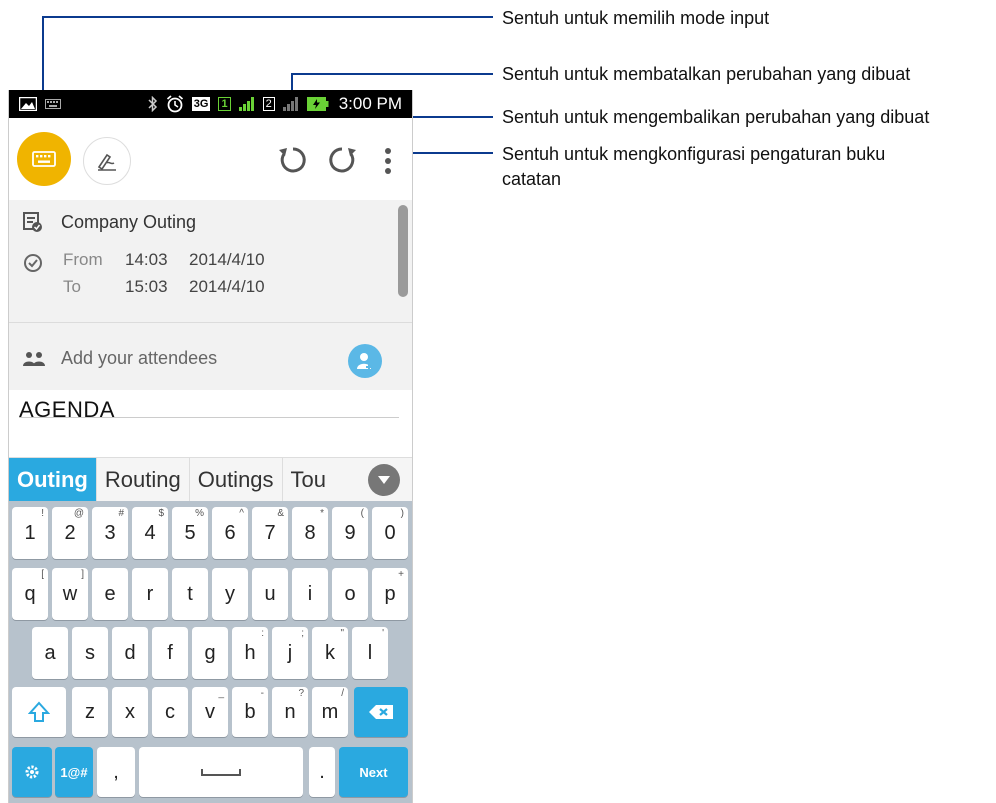 Image resolution: width=996 pixels, height=803 pixels. Describe the element at coordinates (388, 161) in the screenshot. I see `overflow-menu-button` at that location.